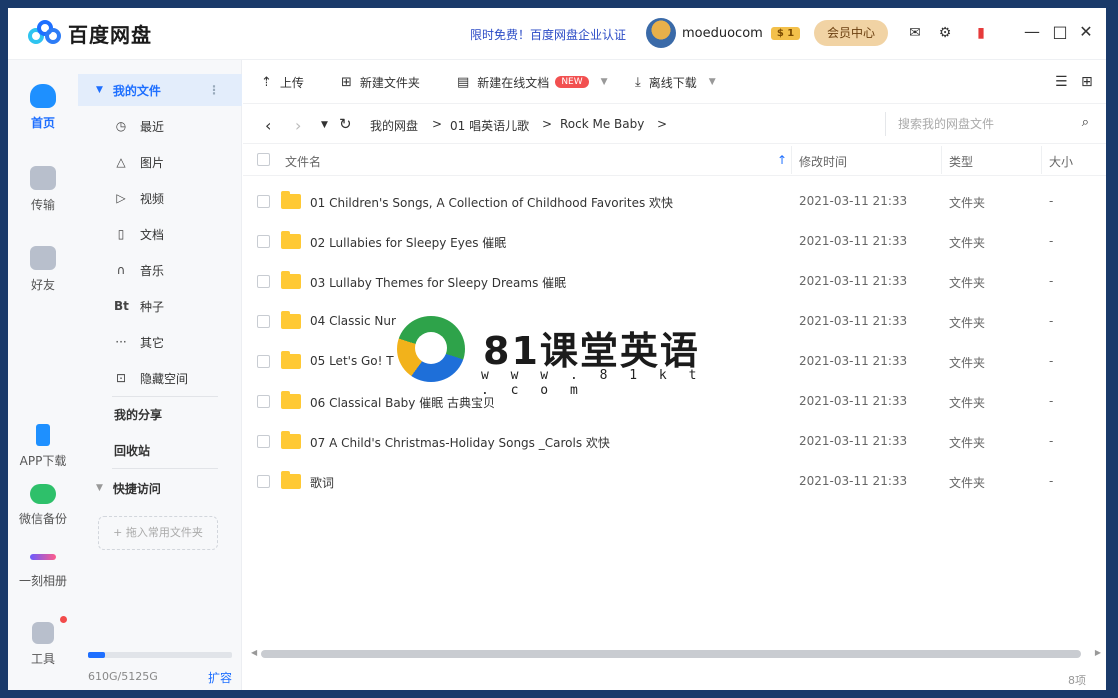 This screenshot has height=698, width=1118. What do you see at coordinates (489, 125) in the screenshot?
I see `breadcrumb-level1: 01 唱英语儿歌` at bounding box center [489, 125].